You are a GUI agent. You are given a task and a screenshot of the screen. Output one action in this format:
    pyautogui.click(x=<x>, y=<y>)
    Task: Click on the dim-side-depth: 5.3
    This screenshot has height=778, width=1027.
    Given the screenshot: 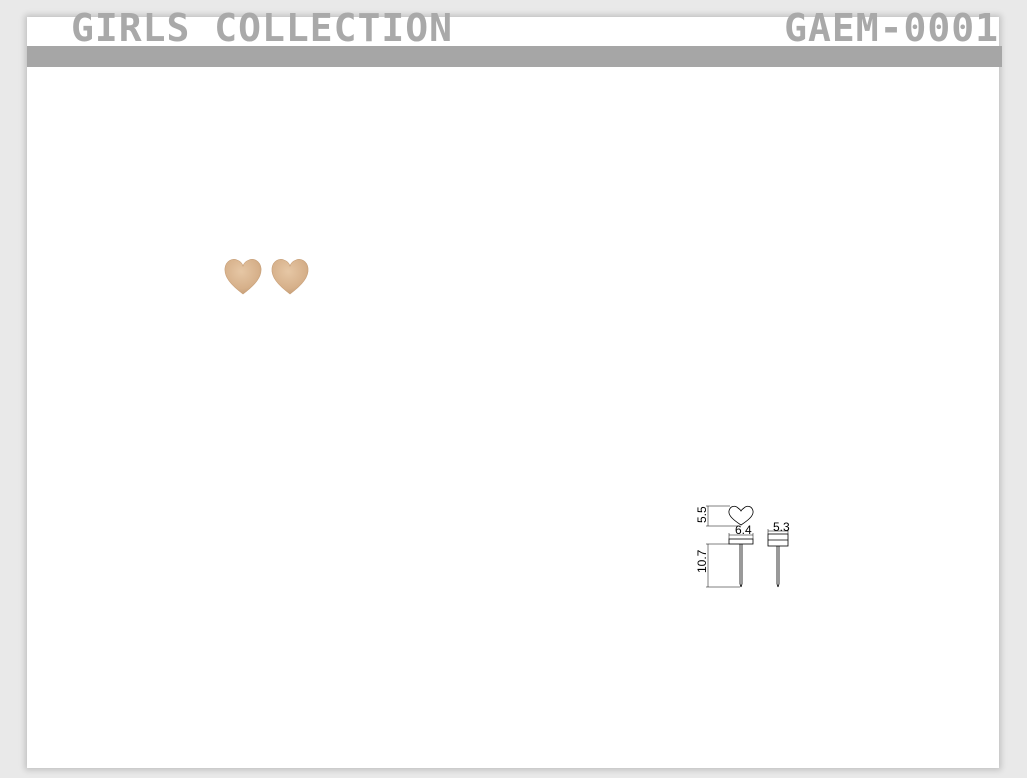 What is the action you would take?
    pyautogui.click(x=781, y=527)
    